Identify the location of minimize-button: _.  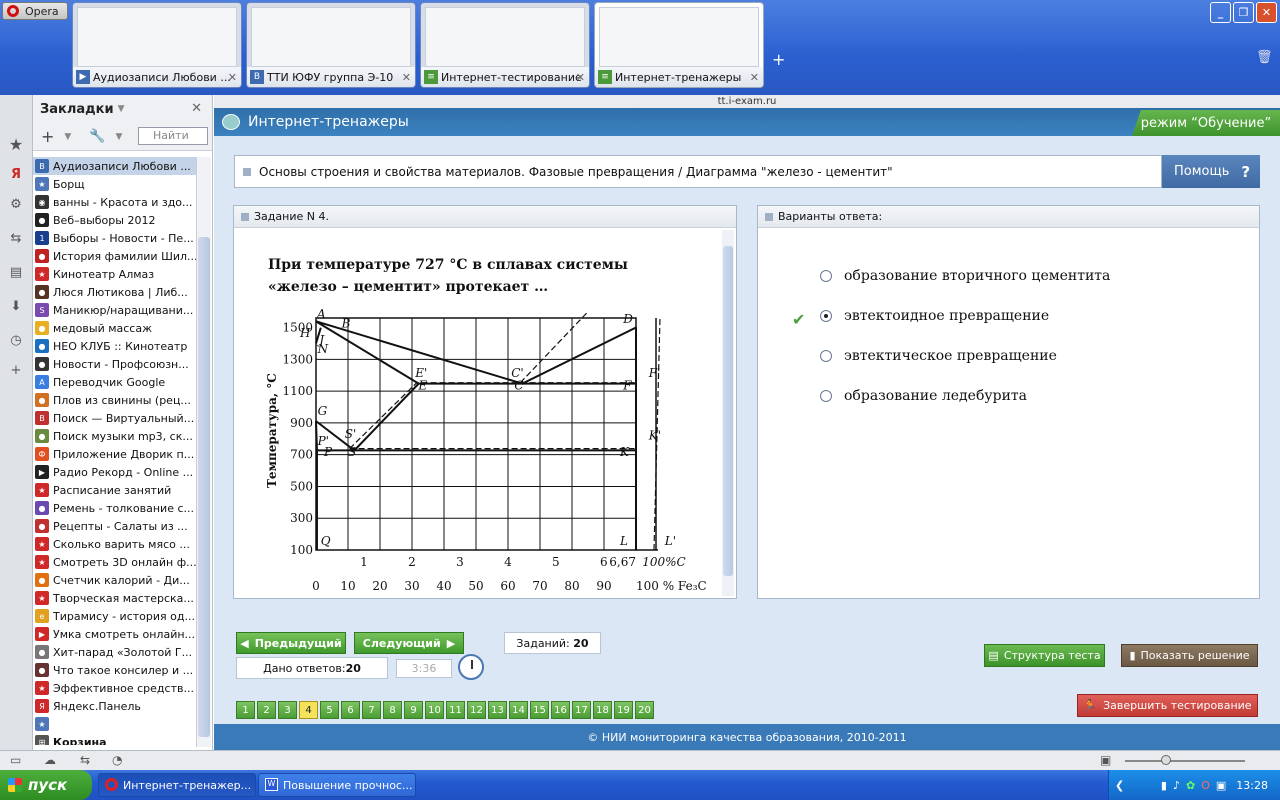
(1220, 12).